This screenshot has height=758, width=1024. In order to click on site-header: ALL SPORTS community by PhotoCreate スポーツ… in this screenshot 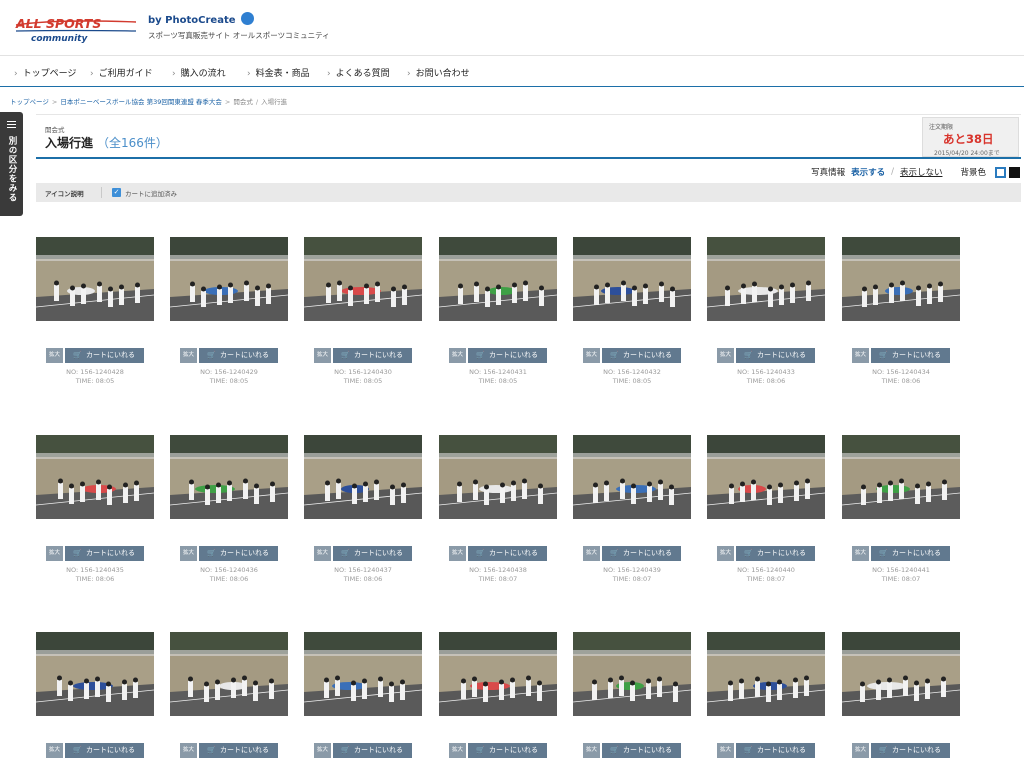, I will do `click(512, 28)`.